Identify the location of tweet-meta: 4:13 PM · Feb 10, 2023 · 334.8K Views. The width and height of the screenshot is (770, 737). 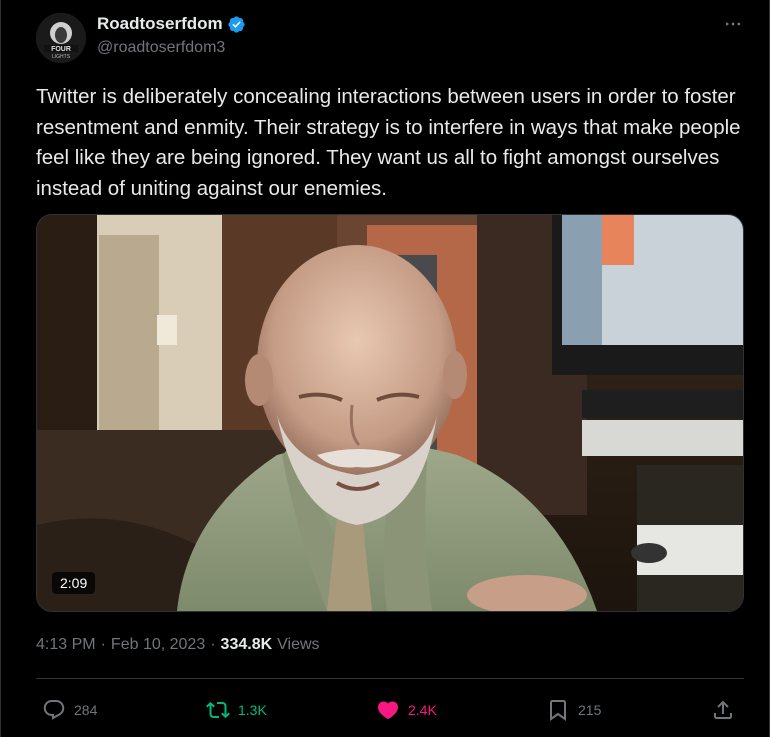
(178, 645).